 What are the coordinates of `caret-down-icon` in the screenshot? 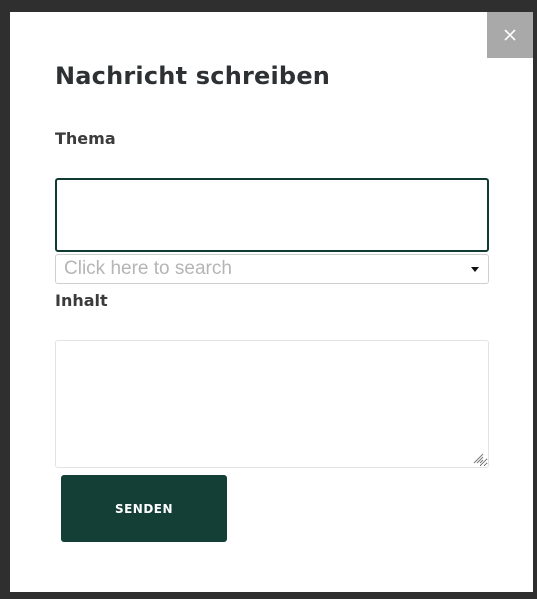 It's located at (475, 269).